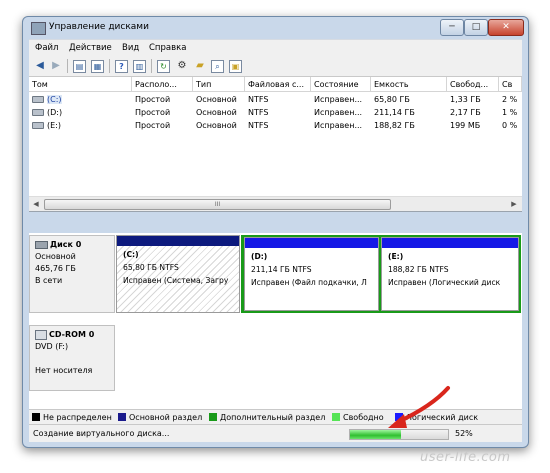 The width and height of the screenshot is (550, 473). I want to click on disk-management-icon, so click(38, 28).